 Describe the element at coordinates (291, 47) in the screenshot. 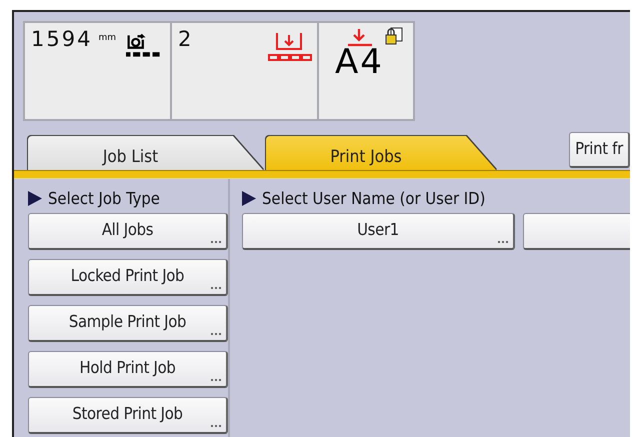

I see `tray-icon` at that location.